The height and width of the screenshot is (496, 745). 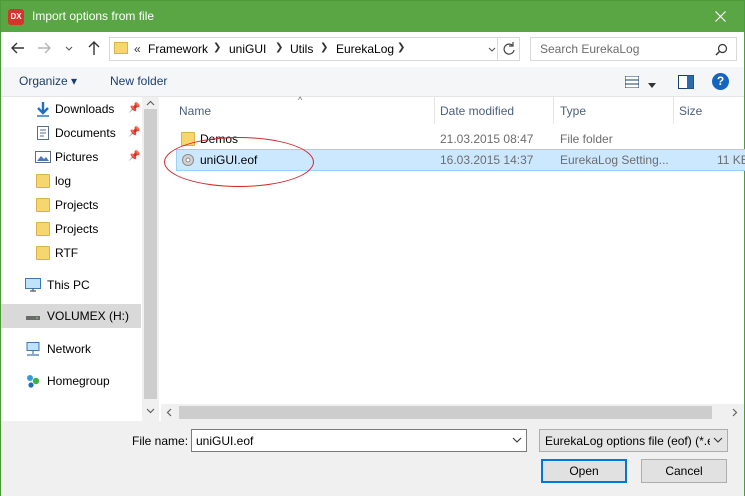 I want to click on file-name-combobox, so click(x=359, y=440).